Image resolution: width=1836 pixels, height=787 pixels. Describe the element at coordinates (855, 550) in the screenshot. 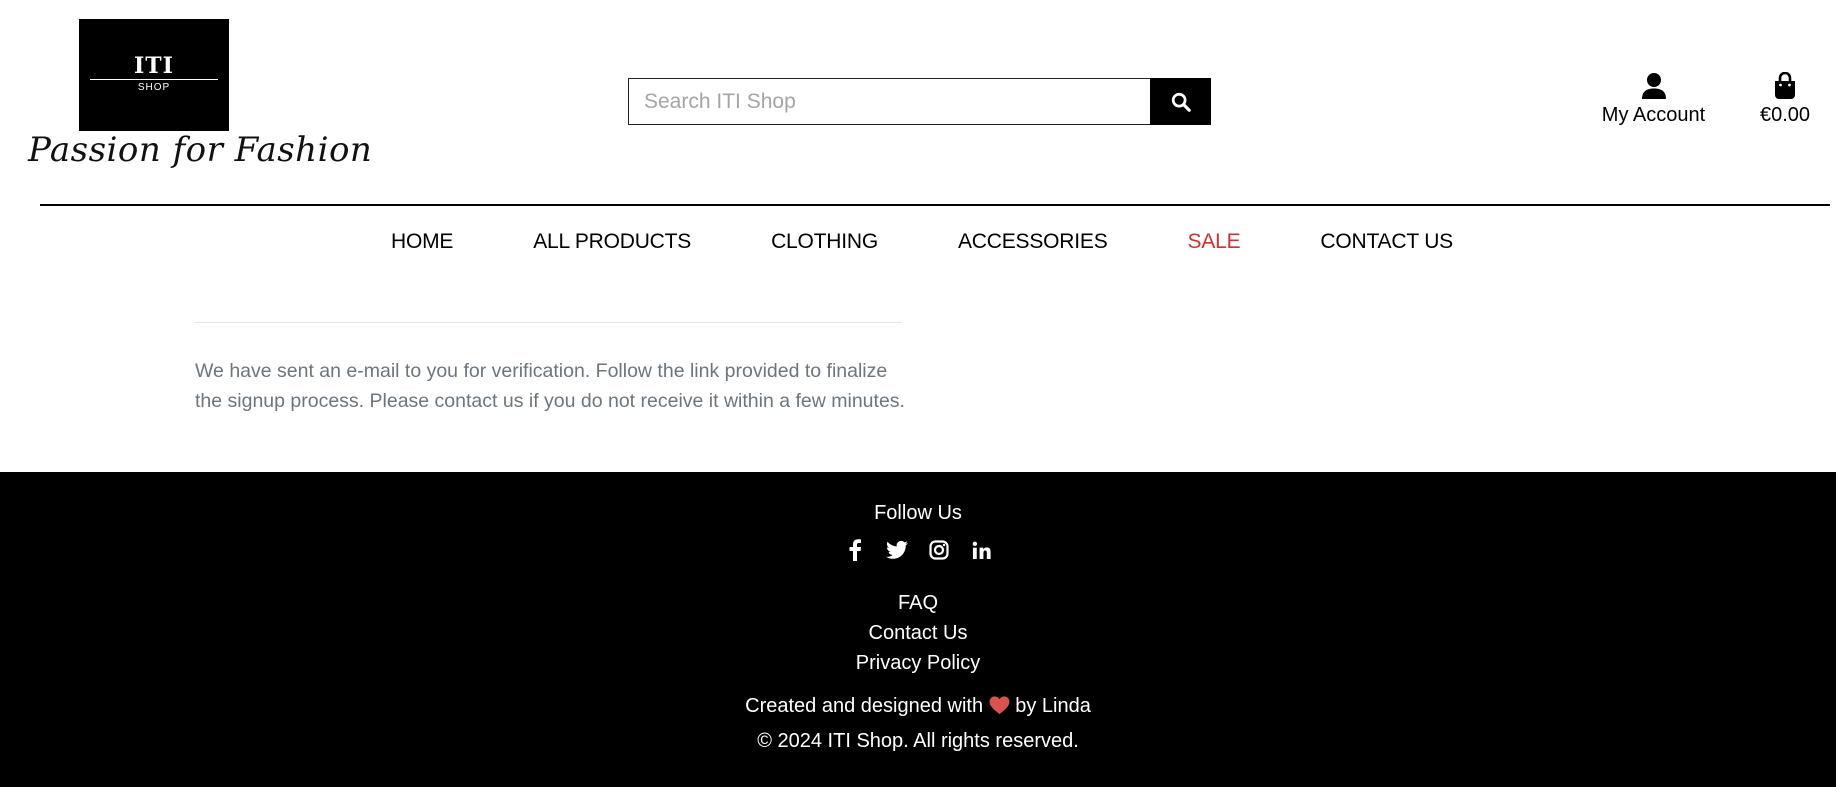

I see `facebook-icon` at that location.